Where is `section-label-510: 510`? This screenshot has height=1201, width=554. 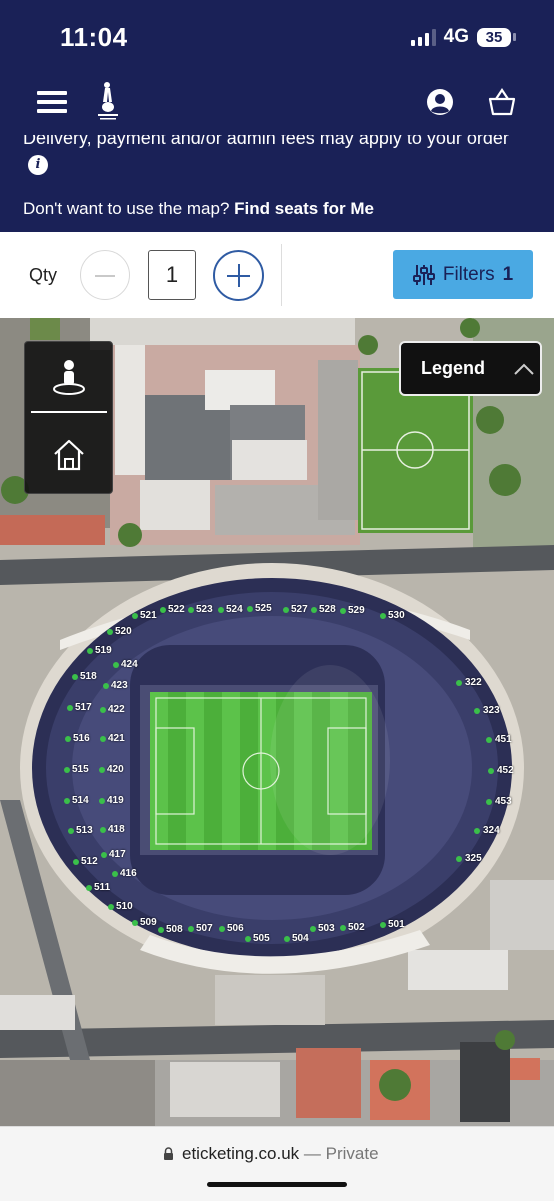 section-label-510: 510 is located at coordinates (124, 907).